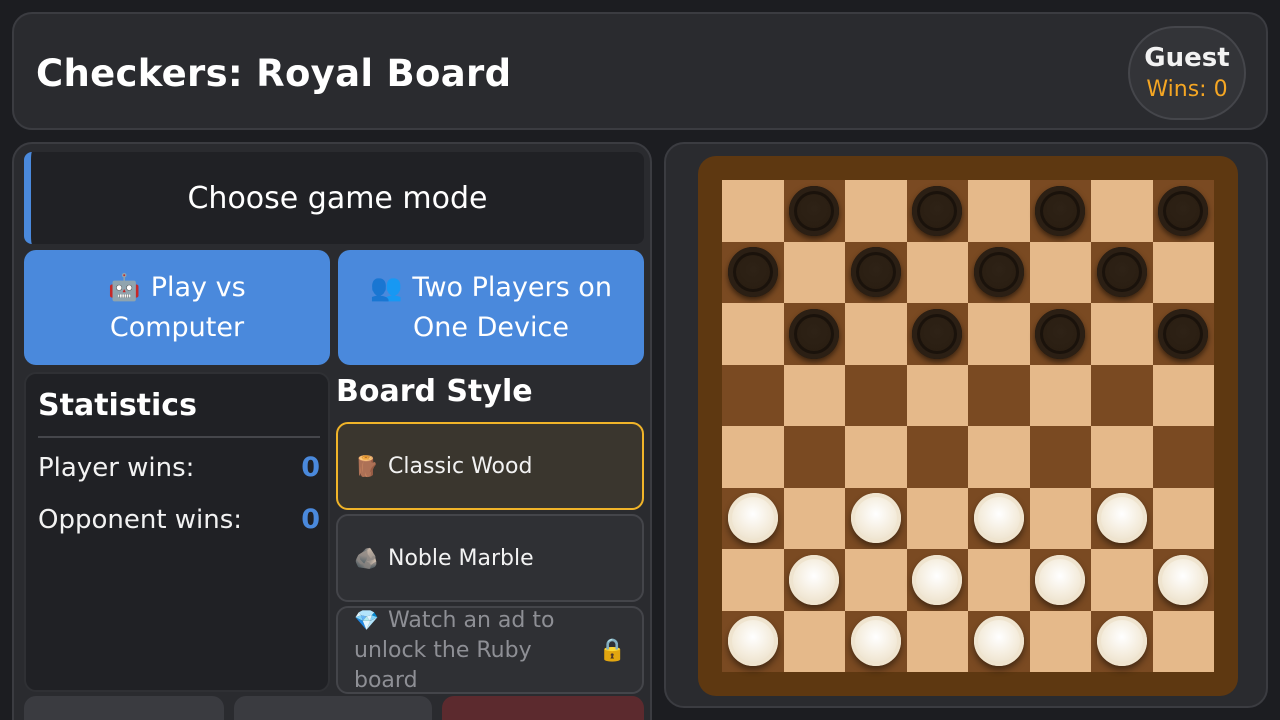 The width and height of the screenshot is (1280, 720). I want to click on opponent-wins-row: Opponent wins: 0, so click(179, 519).